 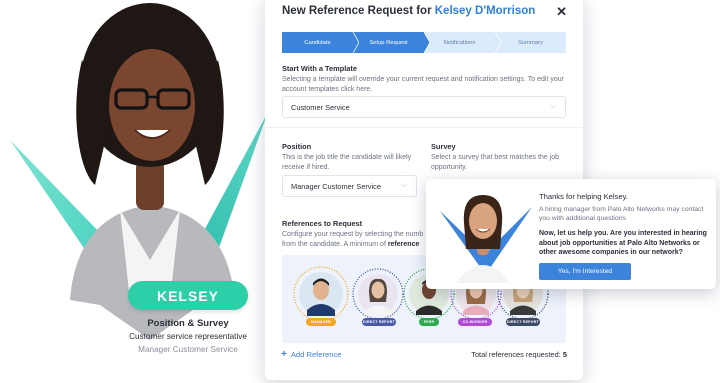 What do you see at coordinates (378, 296) in the screenshot?
I see `reference-avatar` at bounding box center [378, 296].